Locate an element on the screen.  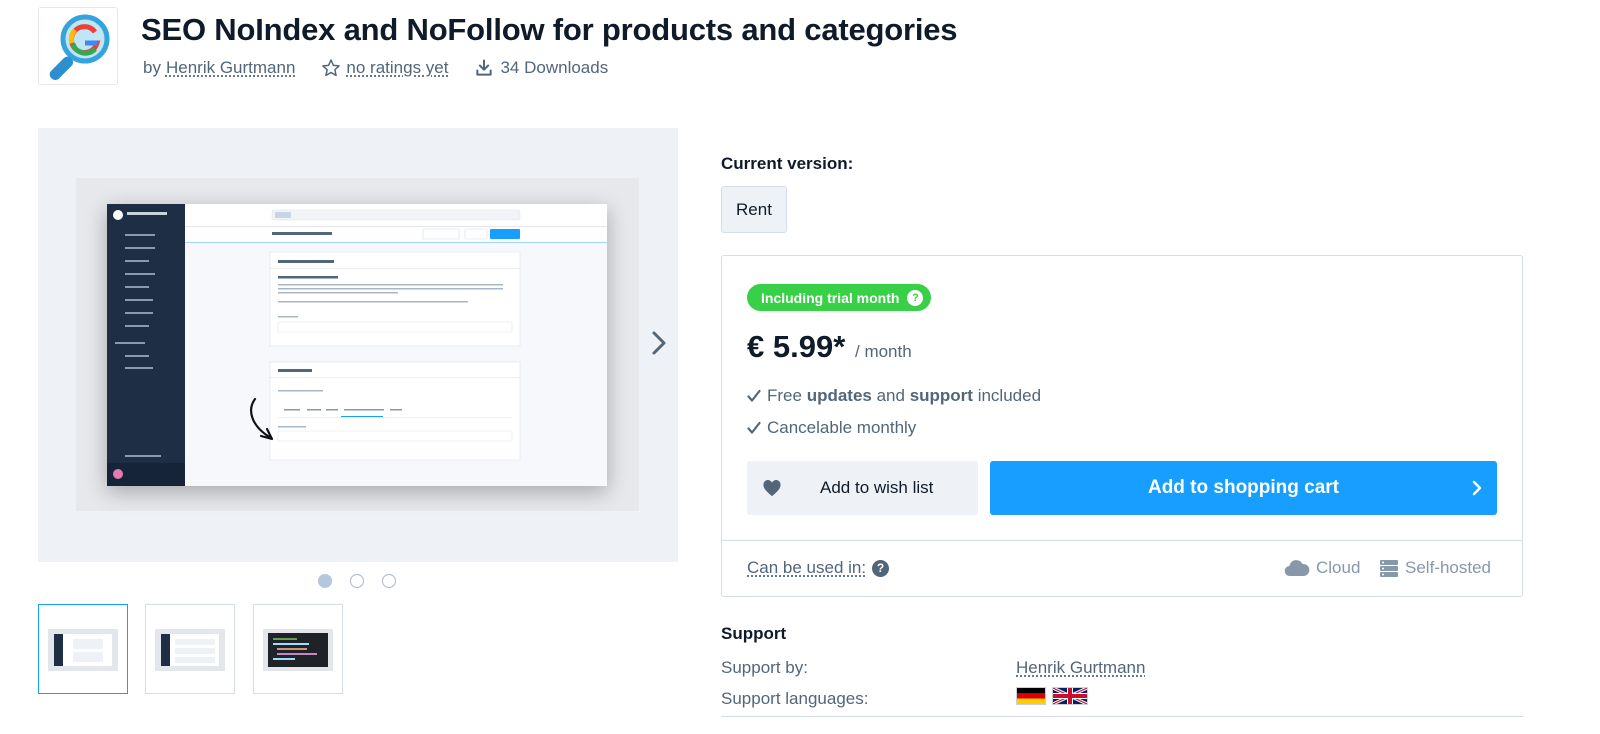
trial-badge: Including trial month ? is located at coordinates (839, 297).